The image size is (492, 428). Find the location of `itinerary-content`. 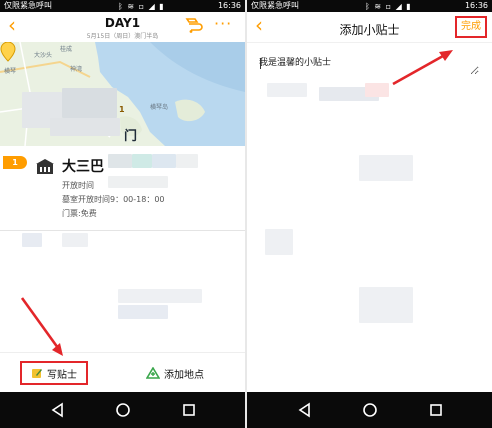

itinerary-content is located at coordinates (122, 291).